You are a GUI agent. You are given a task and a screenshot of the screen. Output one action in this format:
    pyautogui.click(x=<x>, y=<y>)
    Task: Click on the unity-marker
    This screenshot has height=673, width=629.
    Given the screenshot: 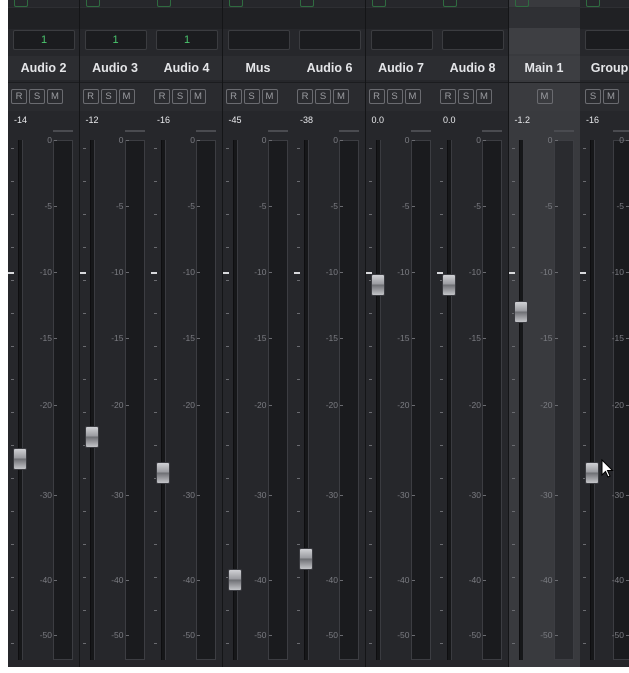 What is the action you would take?
    pyautogui.click(x=583, y=273)
    